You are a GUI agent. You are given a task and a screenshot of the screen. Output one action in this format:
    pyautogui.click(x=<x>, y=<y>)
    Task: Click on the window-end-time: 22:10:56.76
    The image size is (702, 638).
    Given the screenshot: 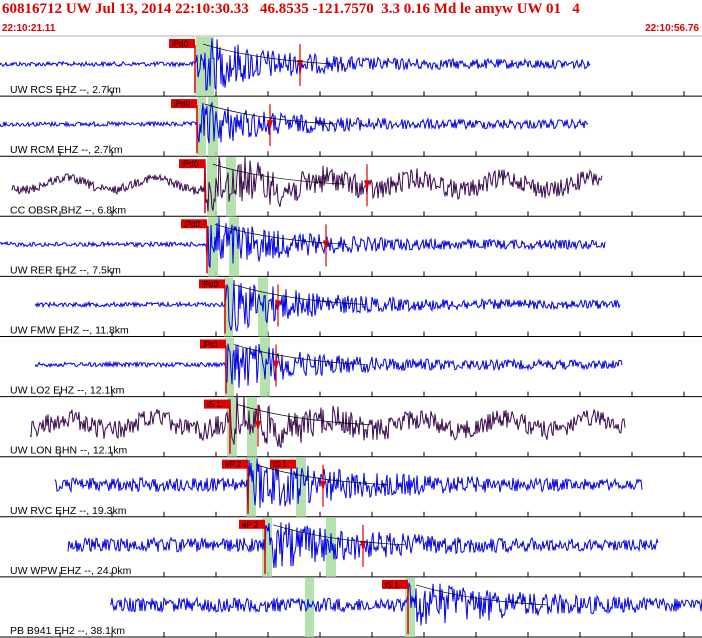 What is the action you would take?
    pyautogui.click(x=672, y=28)
    